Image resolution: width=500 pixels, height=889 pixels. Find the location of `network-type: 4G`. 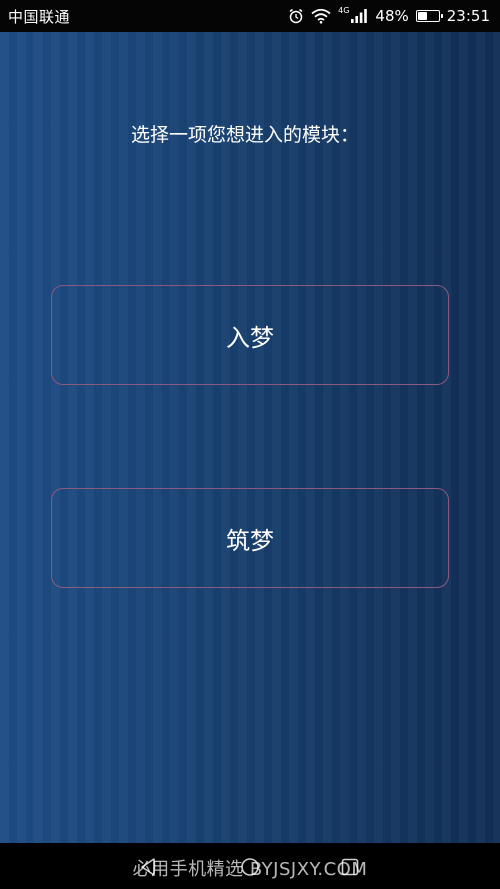

network-type: 4G is located at coordinates (344, 10).